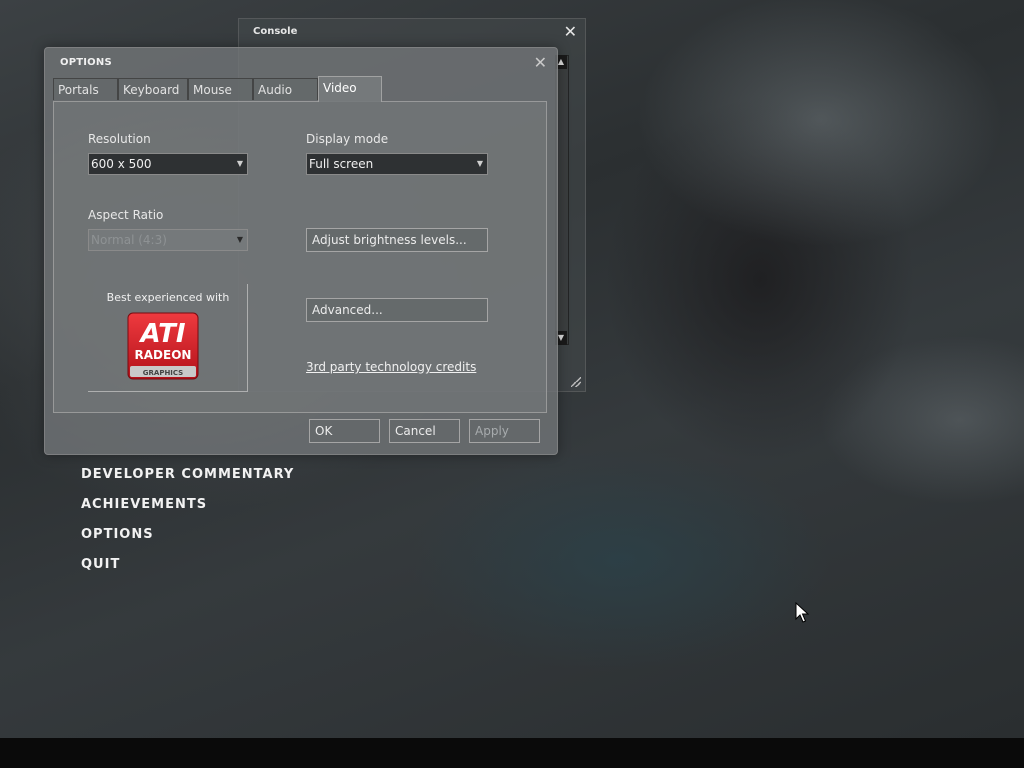  What do you see at coordinates (126, 215) in the screenshot?
I see `aspect-ratio-label: Aspect Ratio` at bounding box center [126, 215].